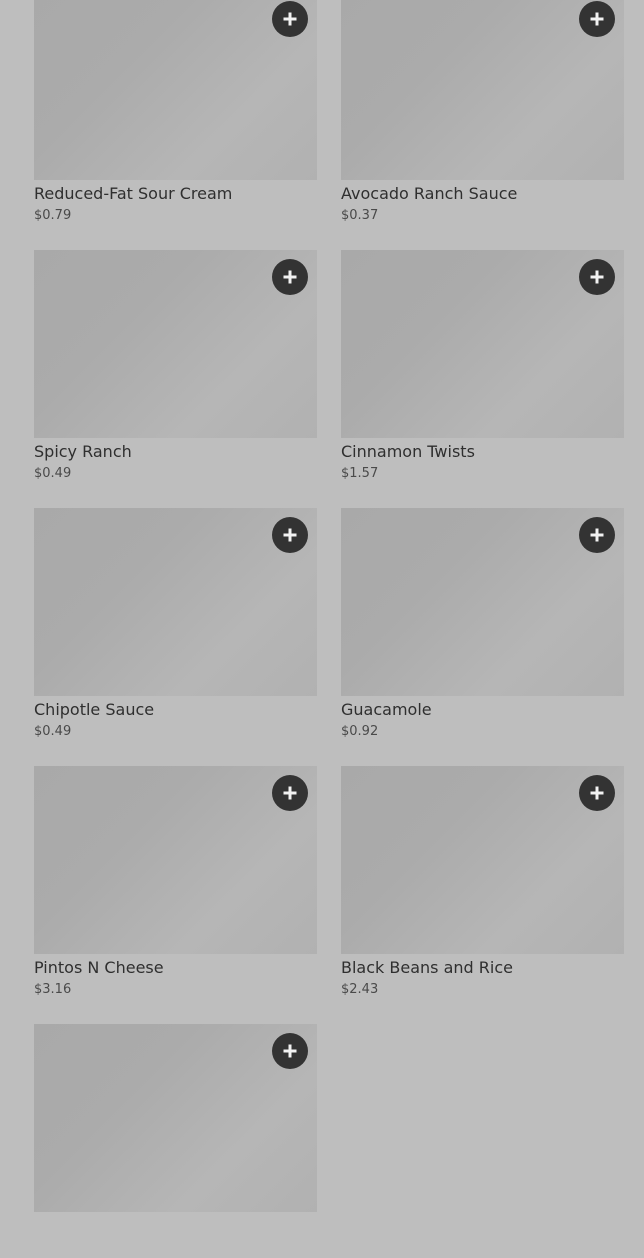  Describe the element at coordinates (360, 731) in the screenshot. I see `item-price: $0.92` at that location.